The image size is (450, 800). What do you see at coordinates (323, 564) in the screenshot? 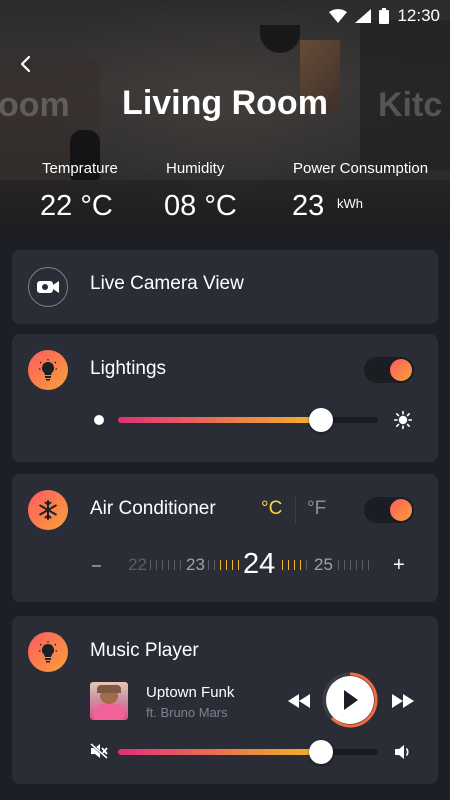
I see `temp-tick-label: 25` at bounding box center [323, 564].